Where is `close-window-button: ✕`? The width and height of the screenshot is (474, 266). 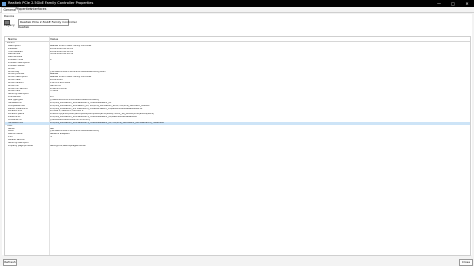
close-window-button: ✕ is located at coordinates (467, 3).